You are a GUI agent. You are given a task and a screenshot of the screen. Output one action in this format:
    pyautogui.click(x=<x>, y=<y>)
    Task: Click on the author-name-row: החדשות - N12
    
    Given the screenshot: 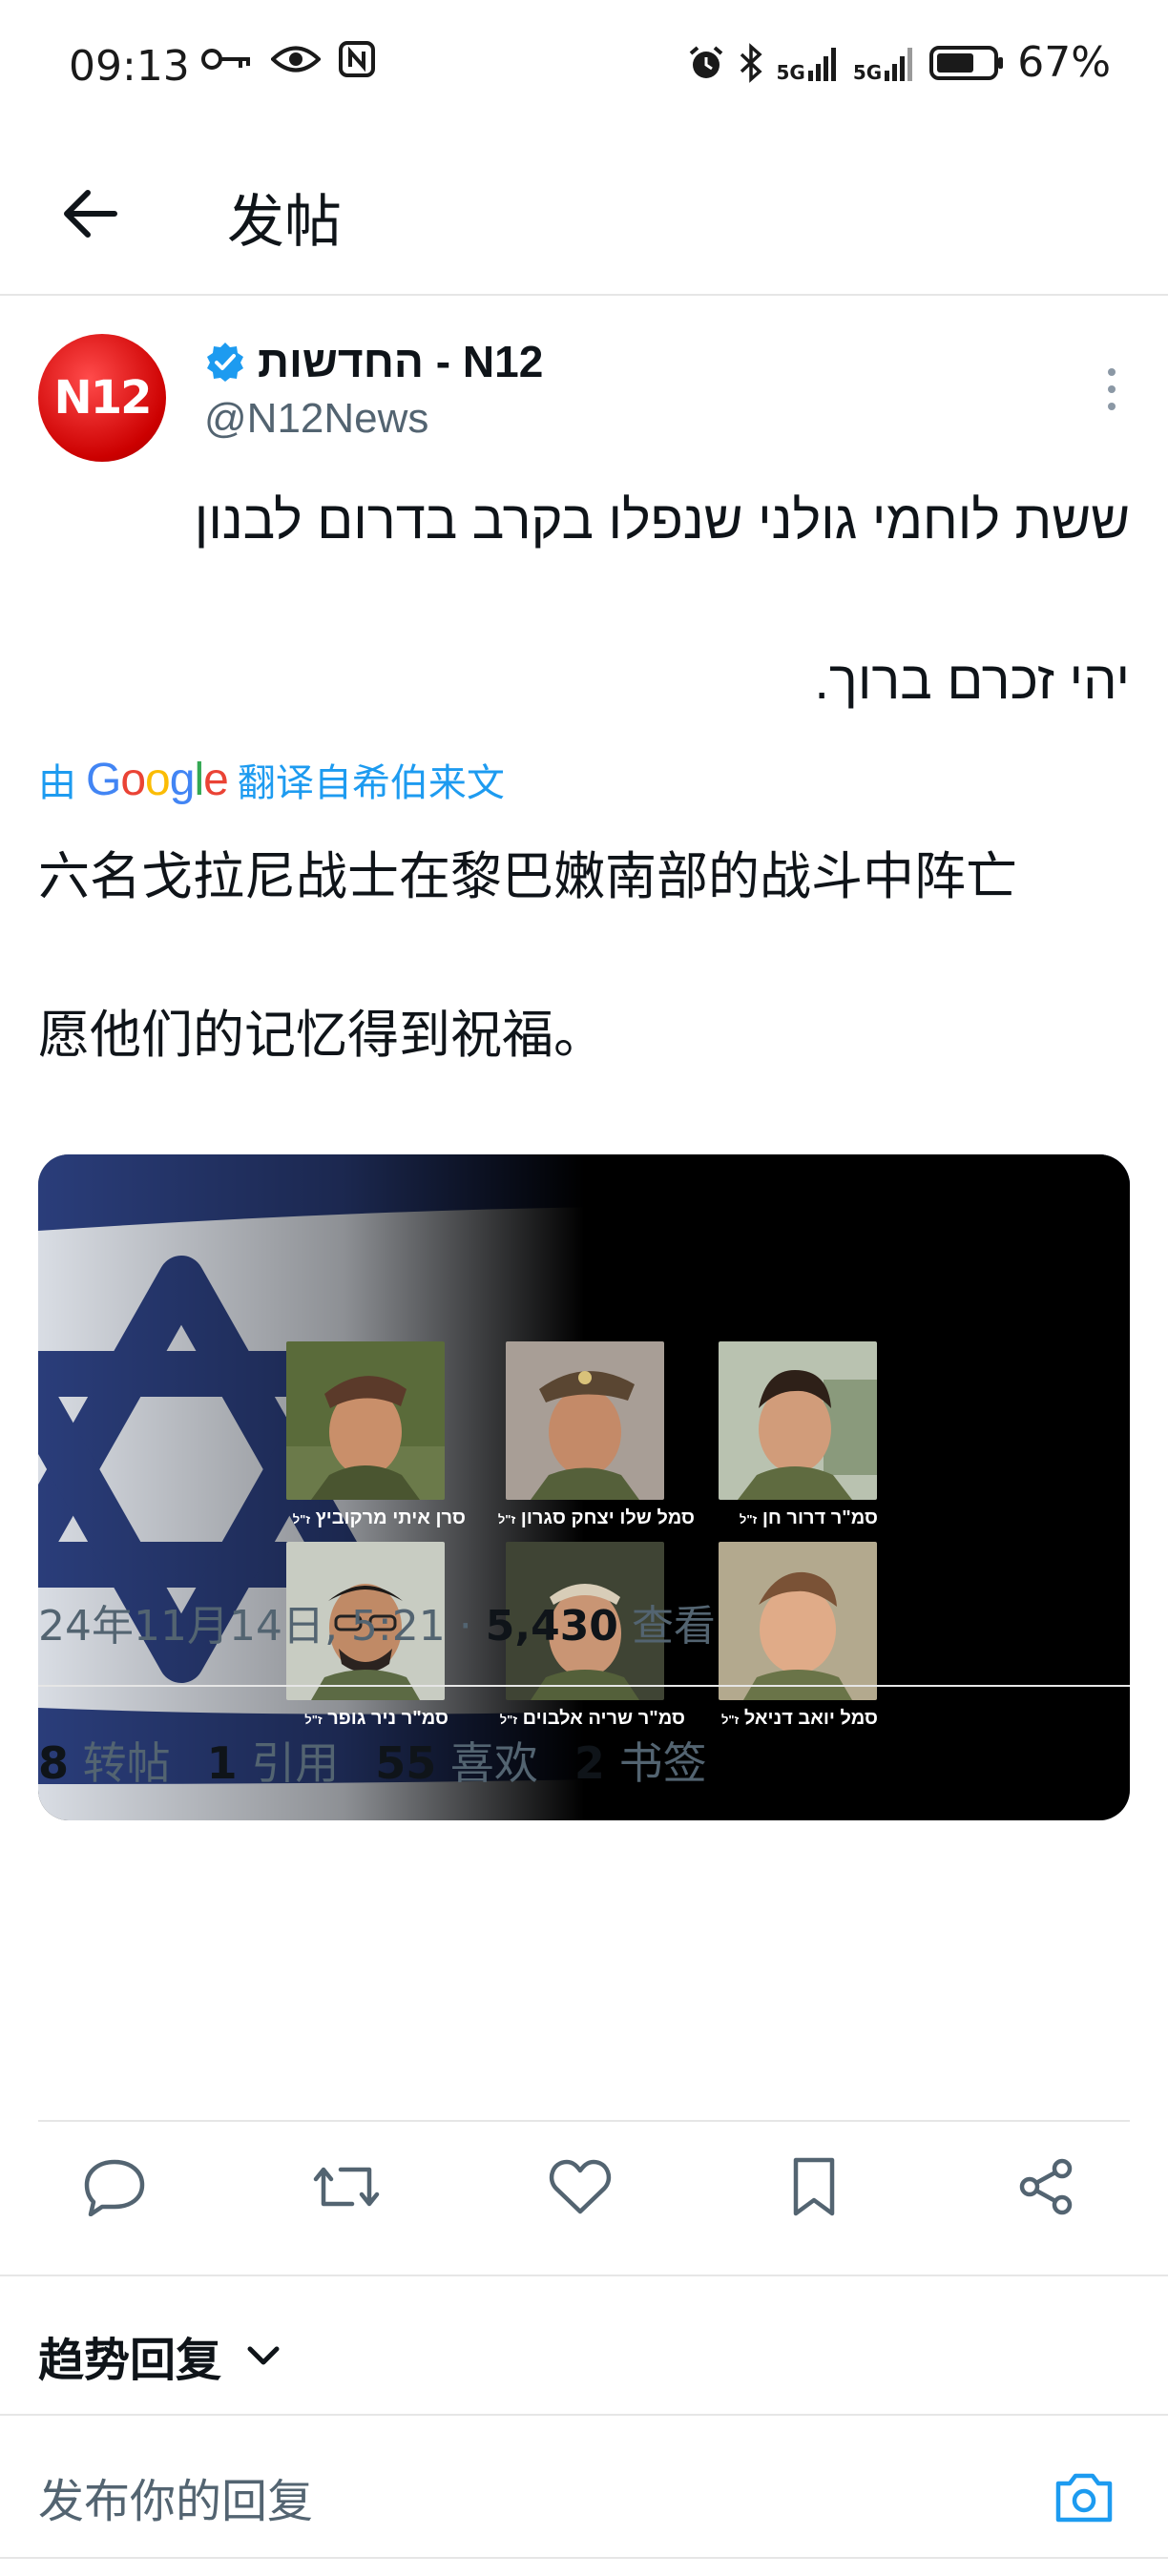 What is the action you would take?
    pyautogui.click(x=373, y=361)
    